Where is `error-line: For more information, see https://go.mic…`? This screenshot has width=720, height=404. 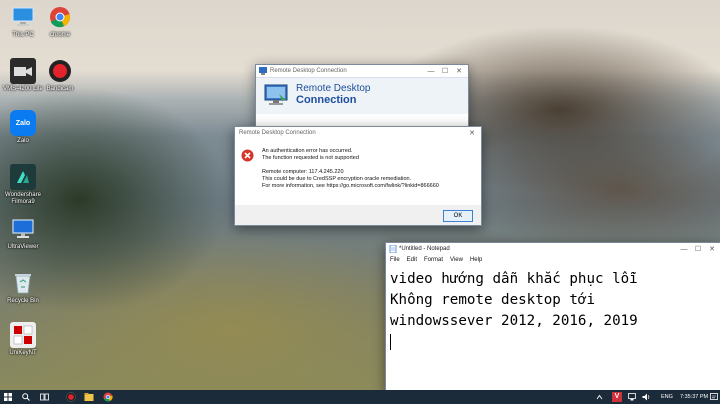
error-line: For more information, see https://go.mic… is located at coordinates (350, 186).